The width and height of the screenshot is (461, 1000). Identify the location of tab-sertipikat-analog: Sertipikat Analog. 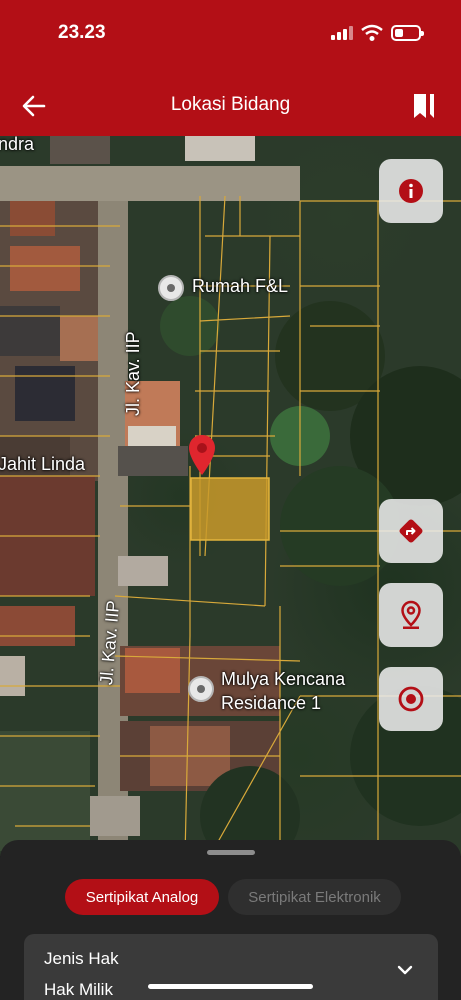
(142, 897).